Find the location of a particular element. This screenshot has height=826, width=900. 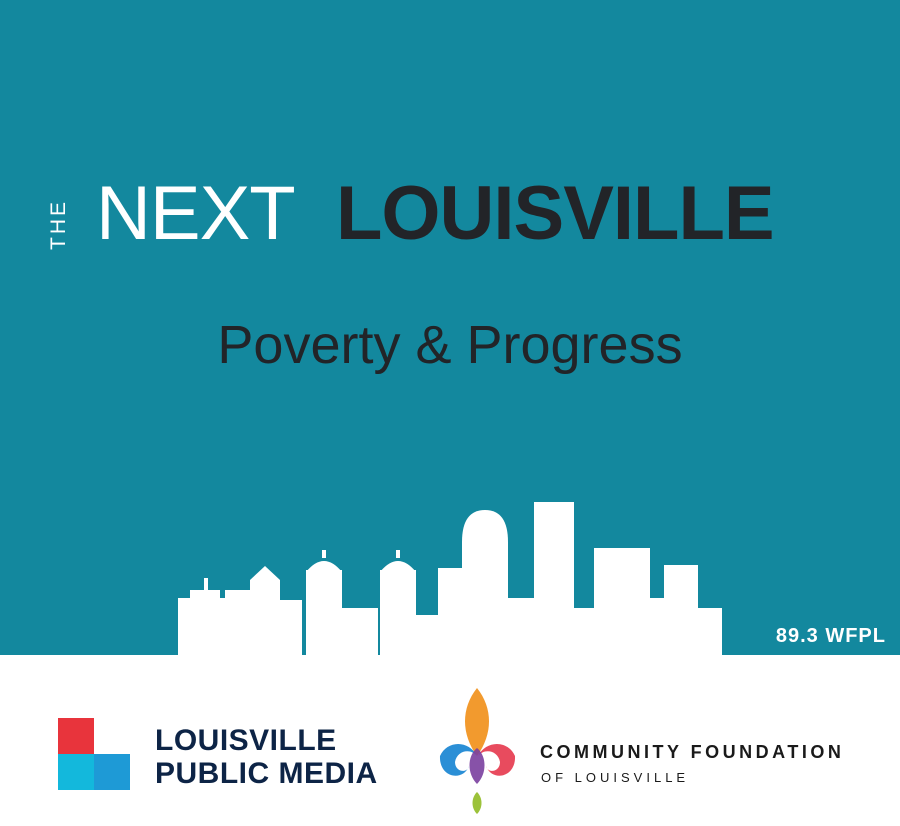

lpm-wordmark: LOUISVILLE PUBLIC MEDIA is located at coordinates (266, 757).